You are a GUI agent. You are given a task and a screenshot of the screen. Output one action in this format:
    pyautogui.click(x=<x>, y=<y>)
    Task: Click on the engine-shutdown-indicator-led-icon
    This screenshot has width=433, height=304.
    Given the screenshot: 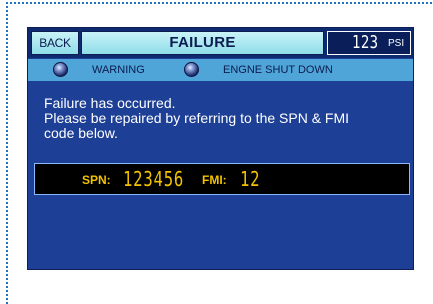 What is the action you would take?
    pyautogui.click(x=191, y=69)
    